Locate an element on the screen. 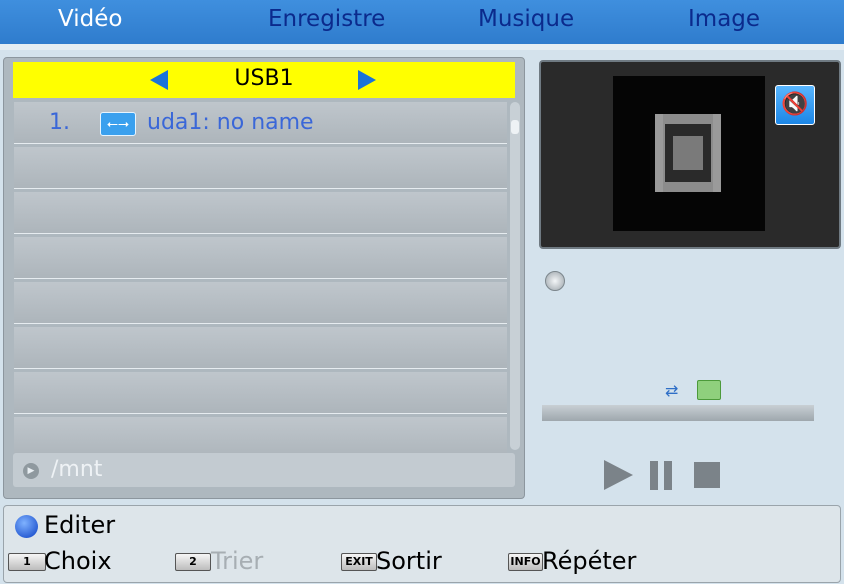  repeat-icon: ⇄ is located at coordinates (672, 390).